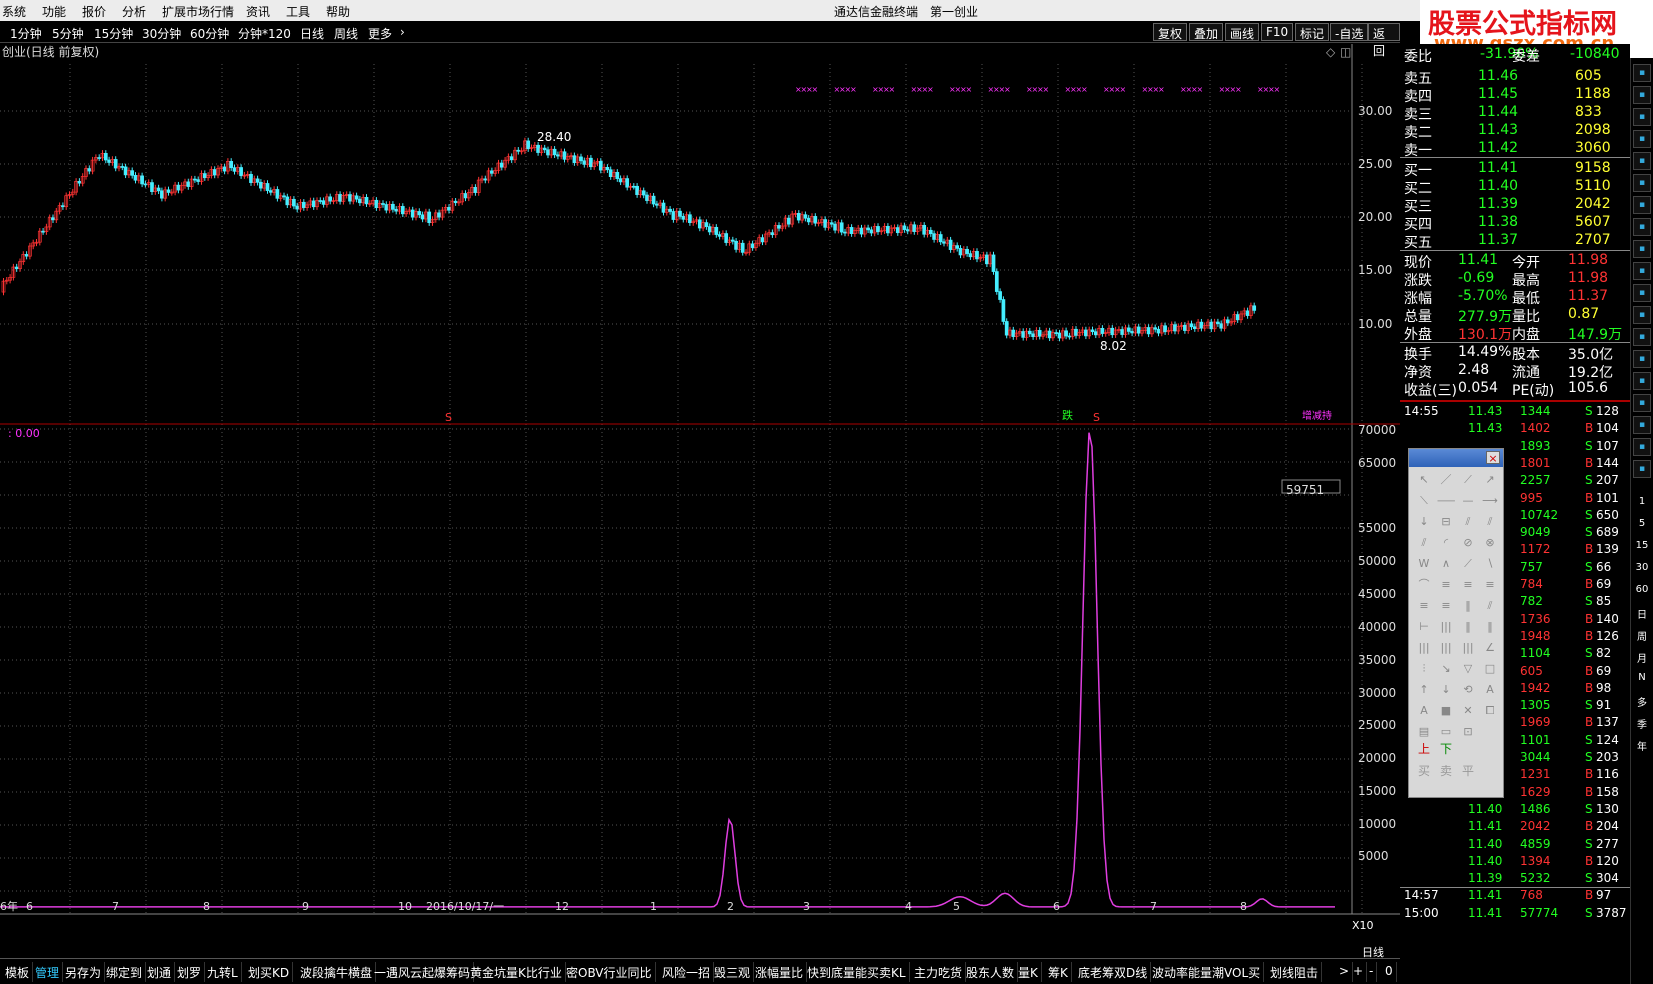 The height and width of the screenshot is (984, 1653). I want to click on indicator-tab: 绑定到, so click(125, 972).